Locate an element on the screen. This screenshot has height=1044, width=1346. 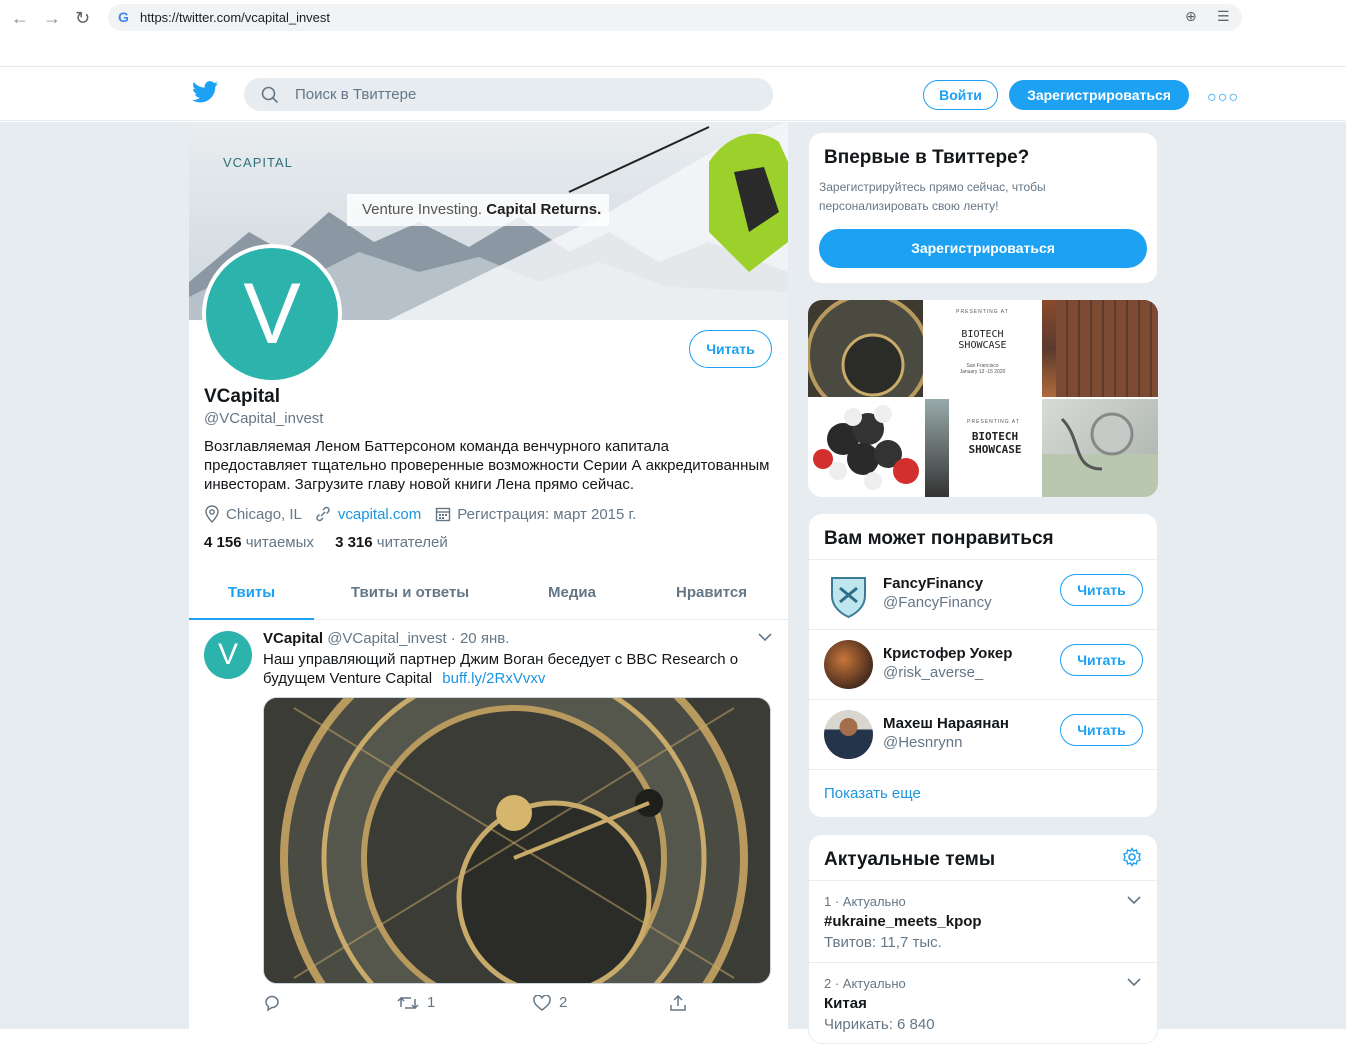
banner-brand: VCAPITAL is located at coordinates (258, 162).